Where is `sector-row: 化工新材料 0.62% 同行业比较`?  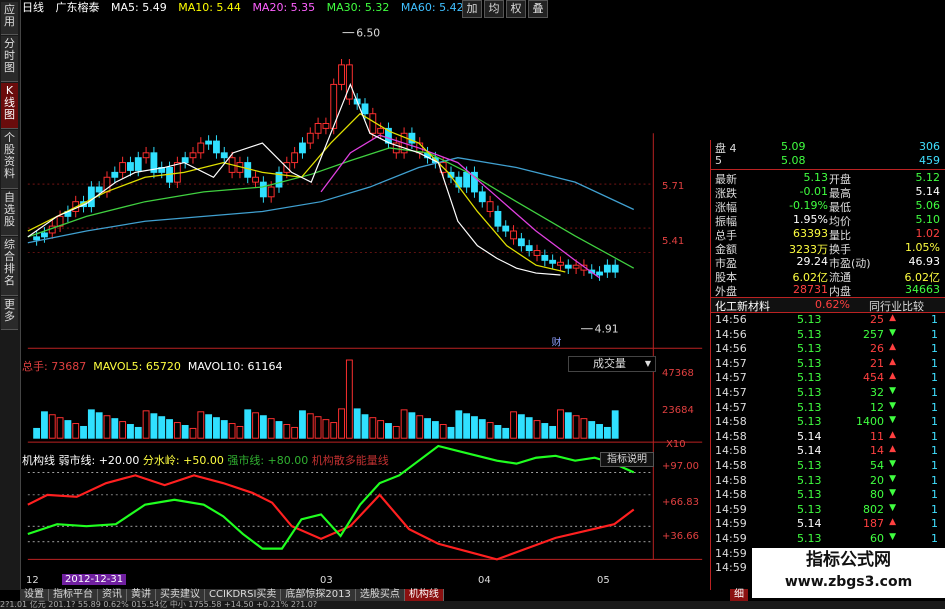 sector-row: 化工新材料 0.62% 同行业比较 is located at coordinates (828, 305).